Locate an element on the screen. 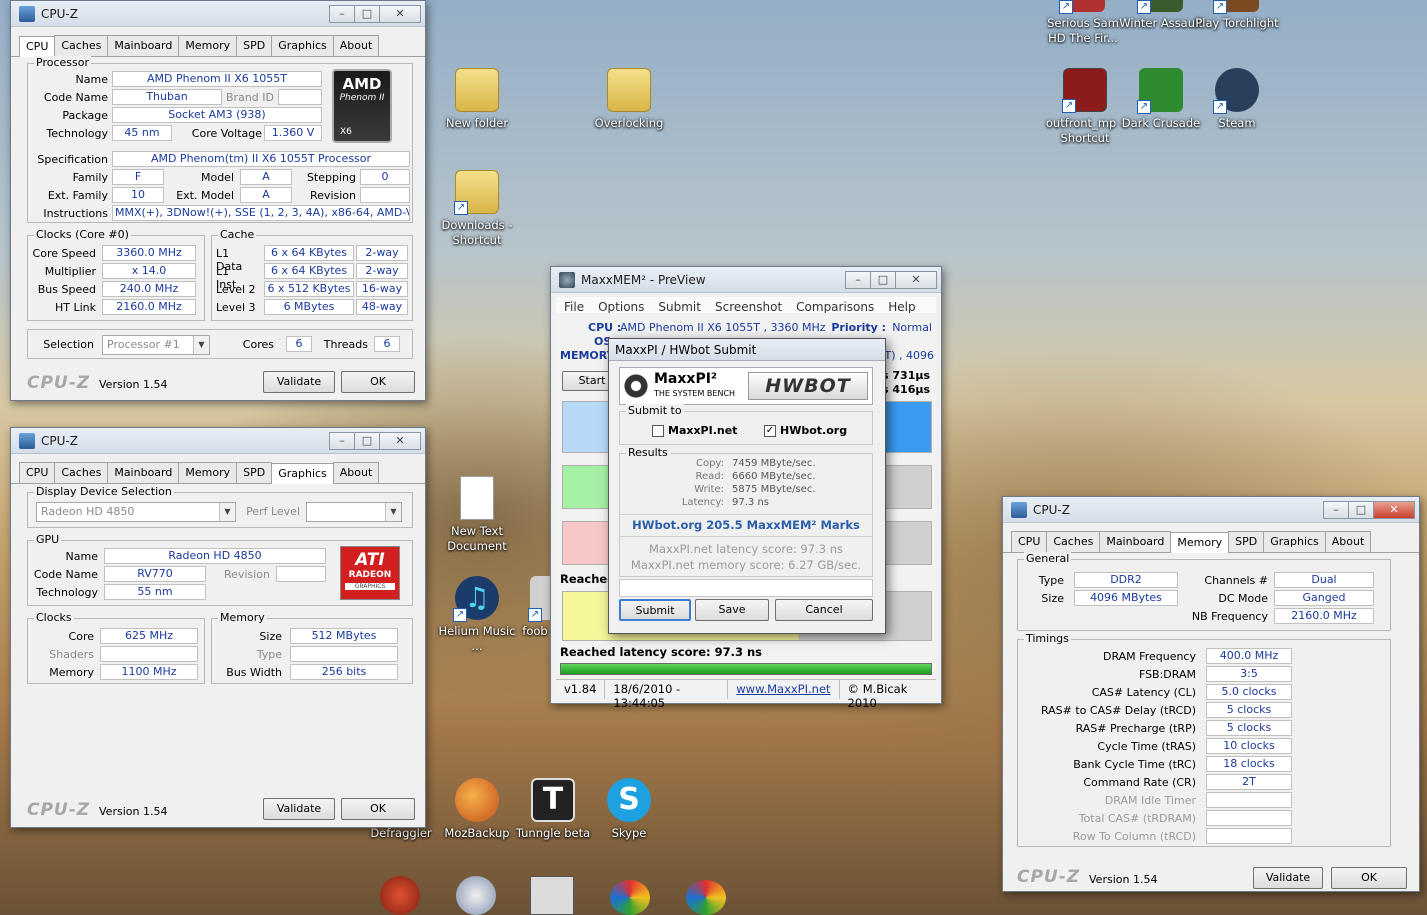 The image size is (1427, 915). radeon-text: RADEON is located at coordinates (370, 575).